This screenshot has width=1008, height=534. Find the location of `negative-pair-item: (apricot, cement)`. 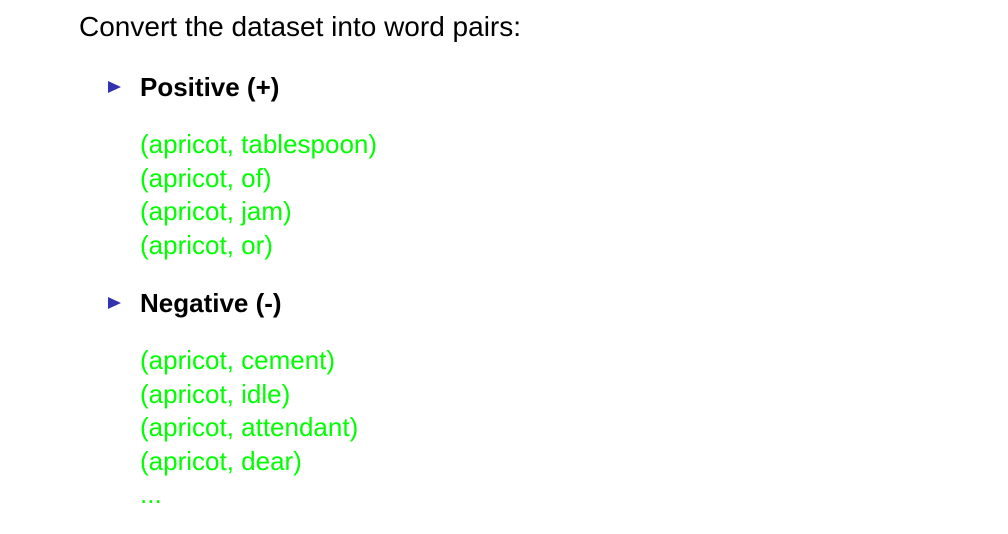

negative-pair-item: (apricot, cement) is located at coordinates (238, 360).